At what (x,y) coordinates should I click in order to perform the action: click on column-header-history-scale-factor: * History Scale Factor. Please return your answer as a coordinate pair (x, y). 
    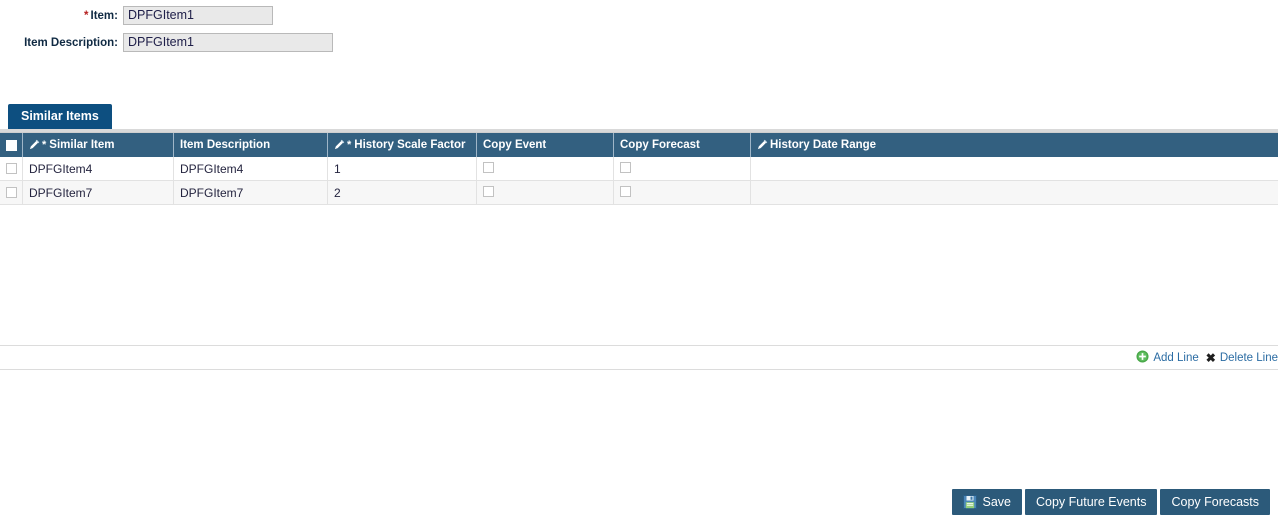
    Looking at the image, I should click on (401, 145).